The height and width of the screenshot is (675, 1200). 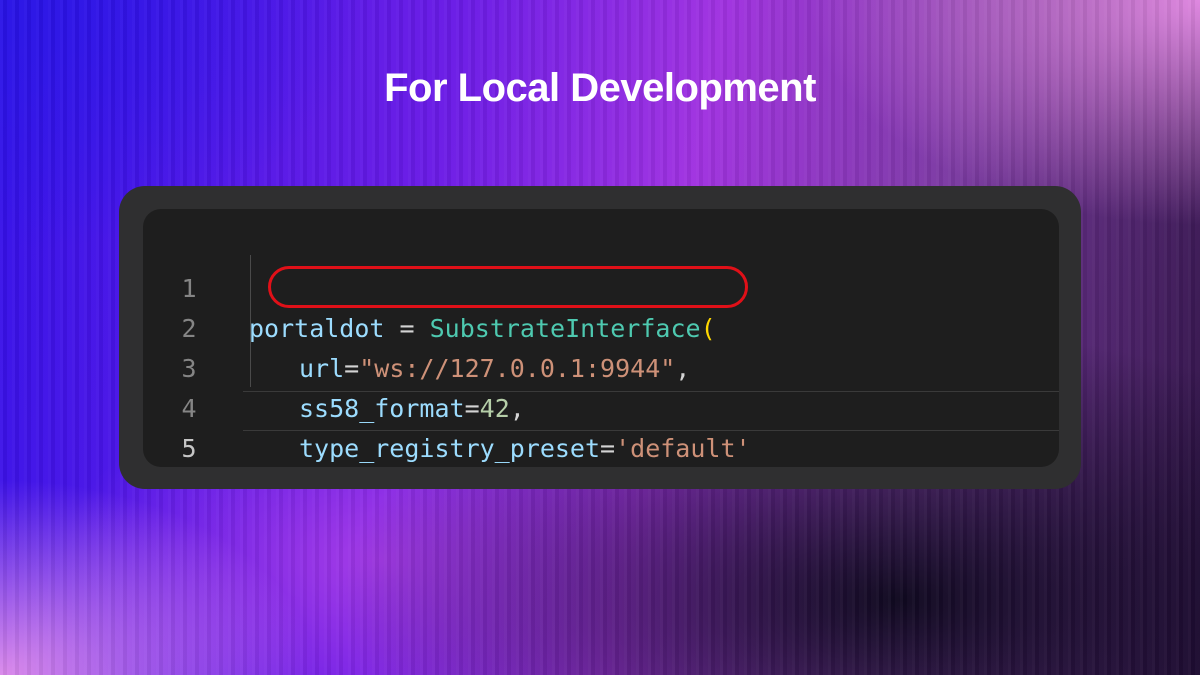 What do you see at coordinates (600, 88) in the screenshot?
I see `slide-title: For Local Development` at bounding box center [600, 88].